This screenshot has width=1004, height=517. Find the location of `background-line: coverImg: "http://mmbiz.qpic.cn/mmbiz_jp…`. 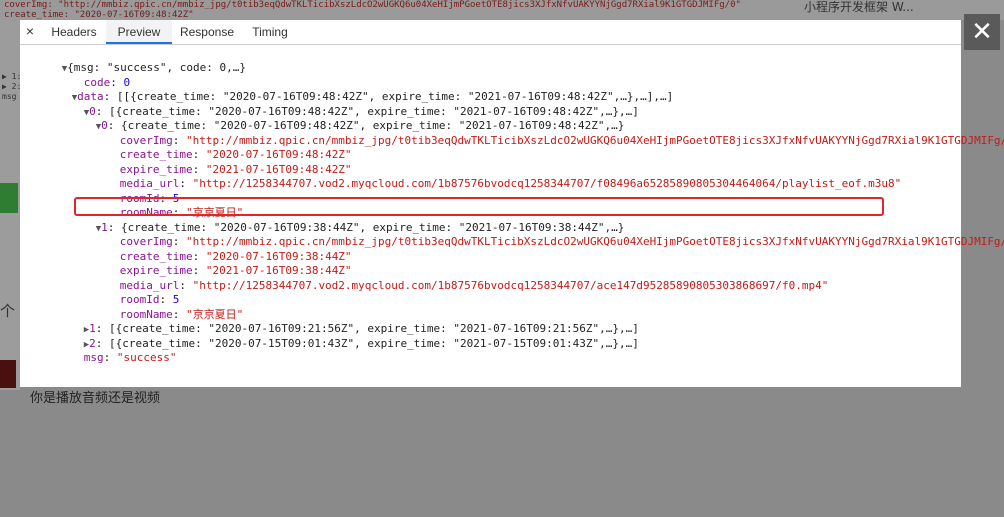

background-line: coverImg: "http://mmbiz.qpic.cn/mmbiz_jp… is located at coordinates (372, 5).